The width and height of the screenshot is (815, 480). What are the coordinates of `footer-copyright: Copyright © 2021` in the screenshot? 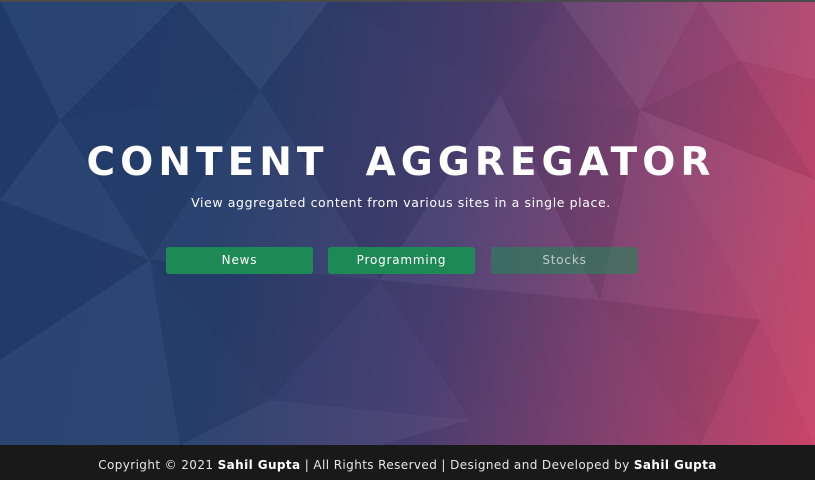 It's located at (156, 465).